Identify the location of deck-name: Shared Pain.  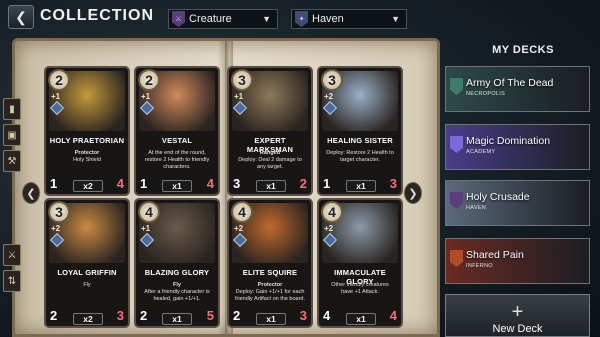
(495, 255).